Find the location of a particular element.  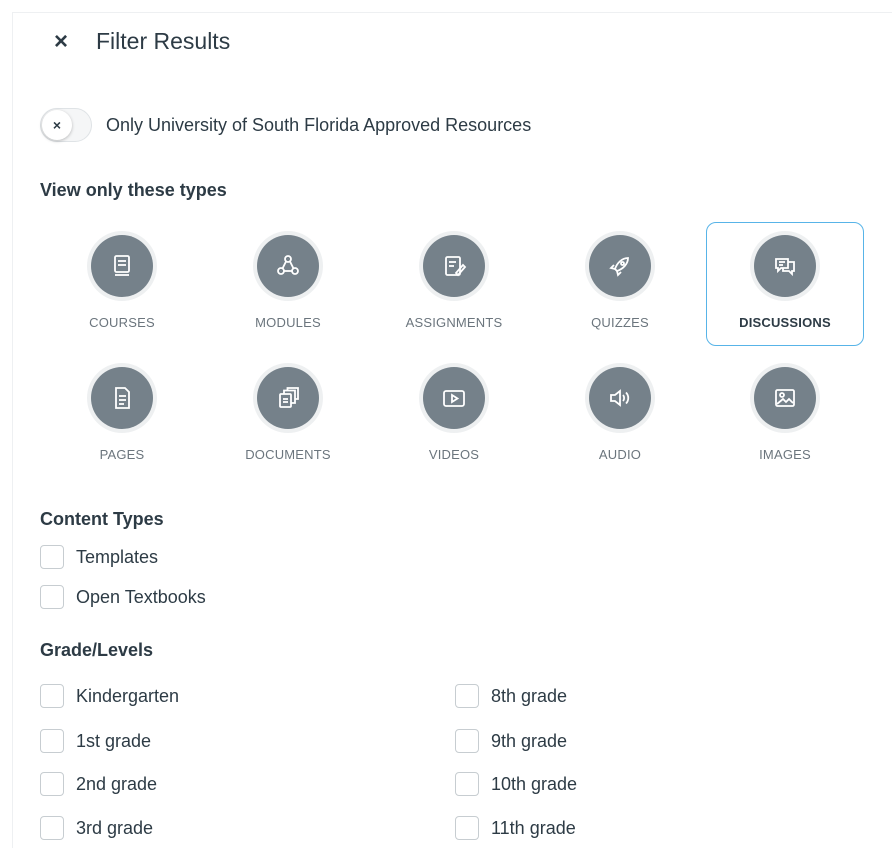

checkbox-label: 3rd grade is located at coordinates (115, 827).